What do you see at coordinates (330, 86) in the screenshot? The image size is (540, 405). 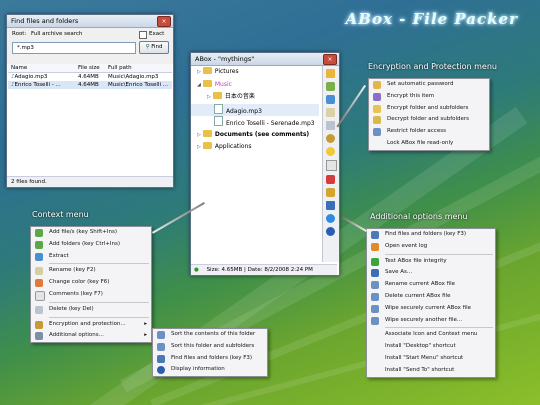 I see `add-folder-icon` at bounding box center [330, 86].